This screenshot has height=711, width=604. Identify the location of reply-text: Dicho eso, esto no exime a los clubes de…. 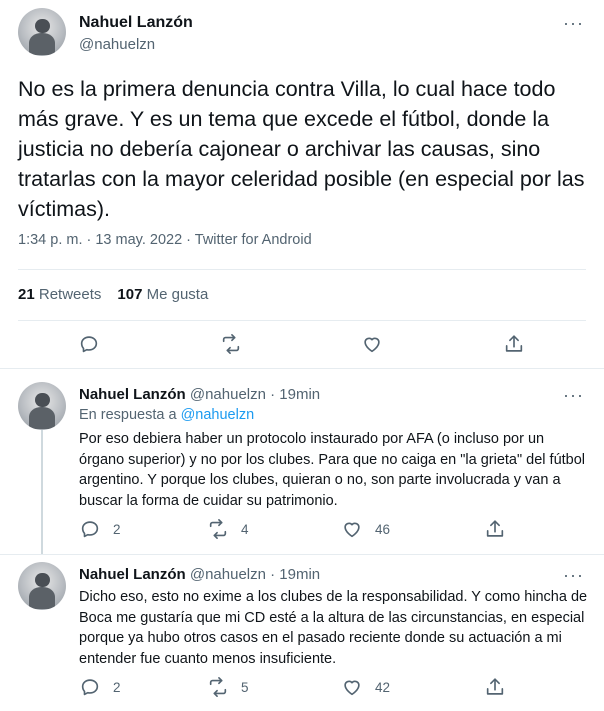
(333, 628).